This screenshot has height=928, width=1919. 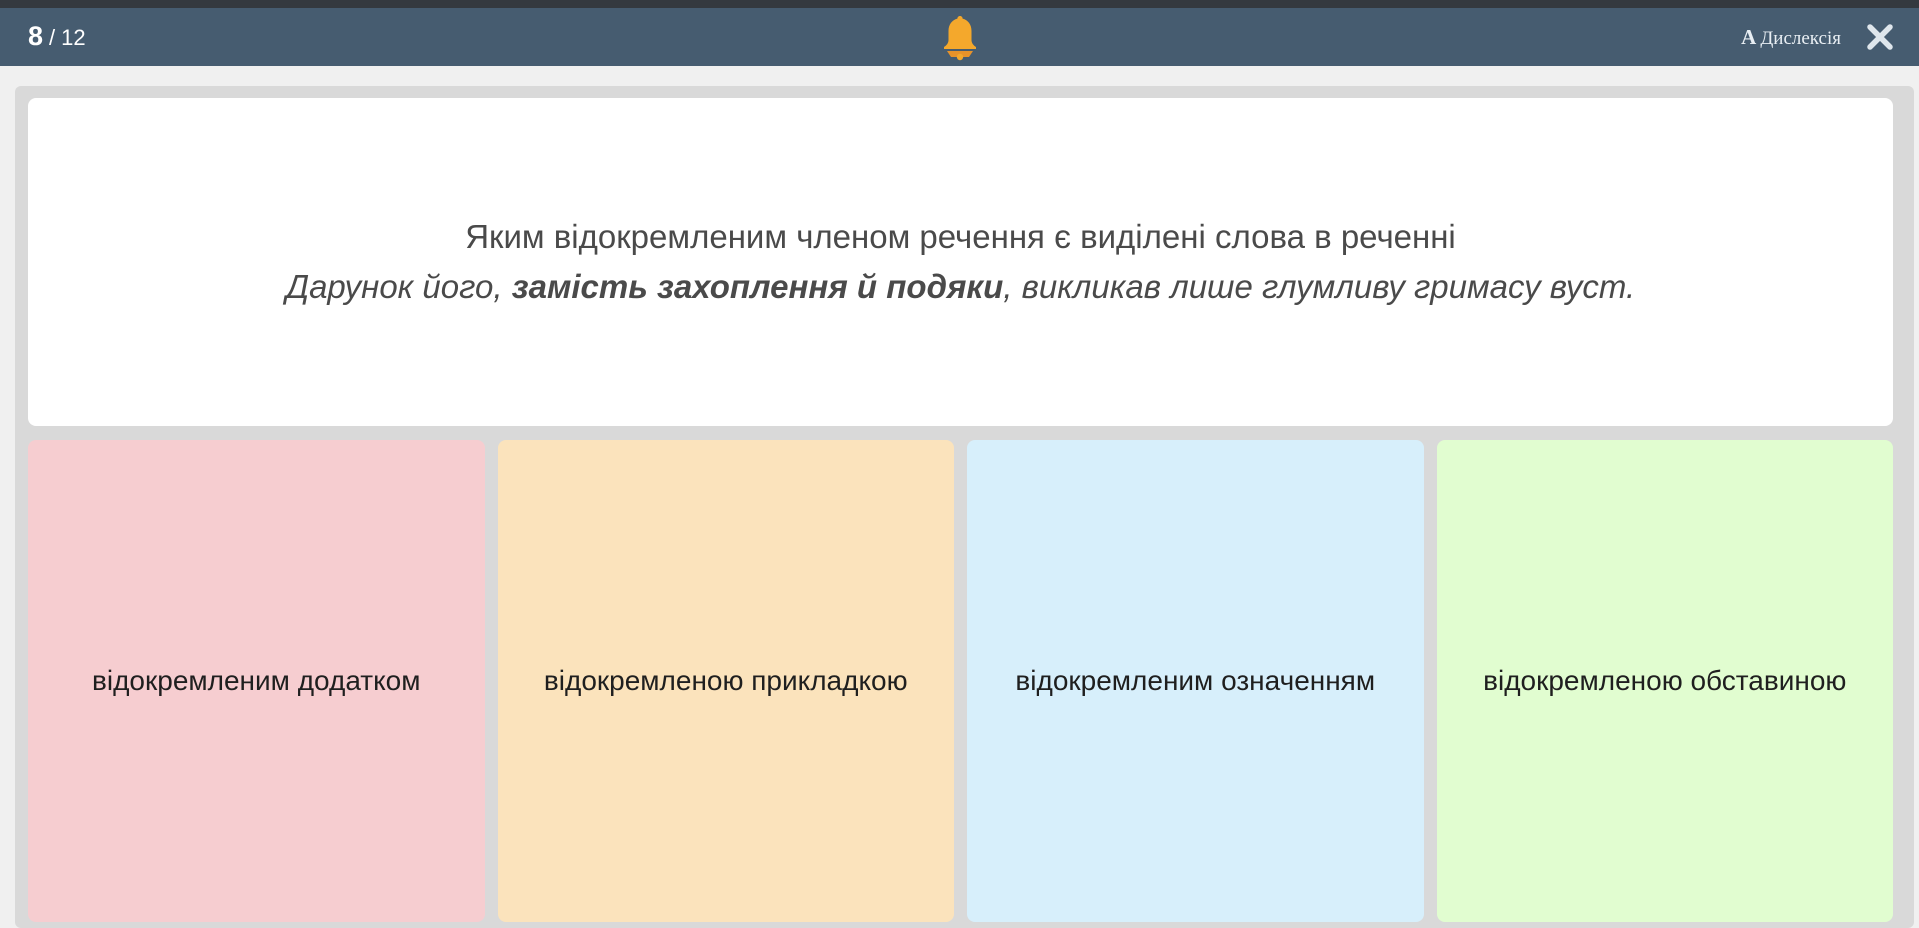 I want to click on answer-option-1: відокремленим додатком, so click(x=256, y=681).